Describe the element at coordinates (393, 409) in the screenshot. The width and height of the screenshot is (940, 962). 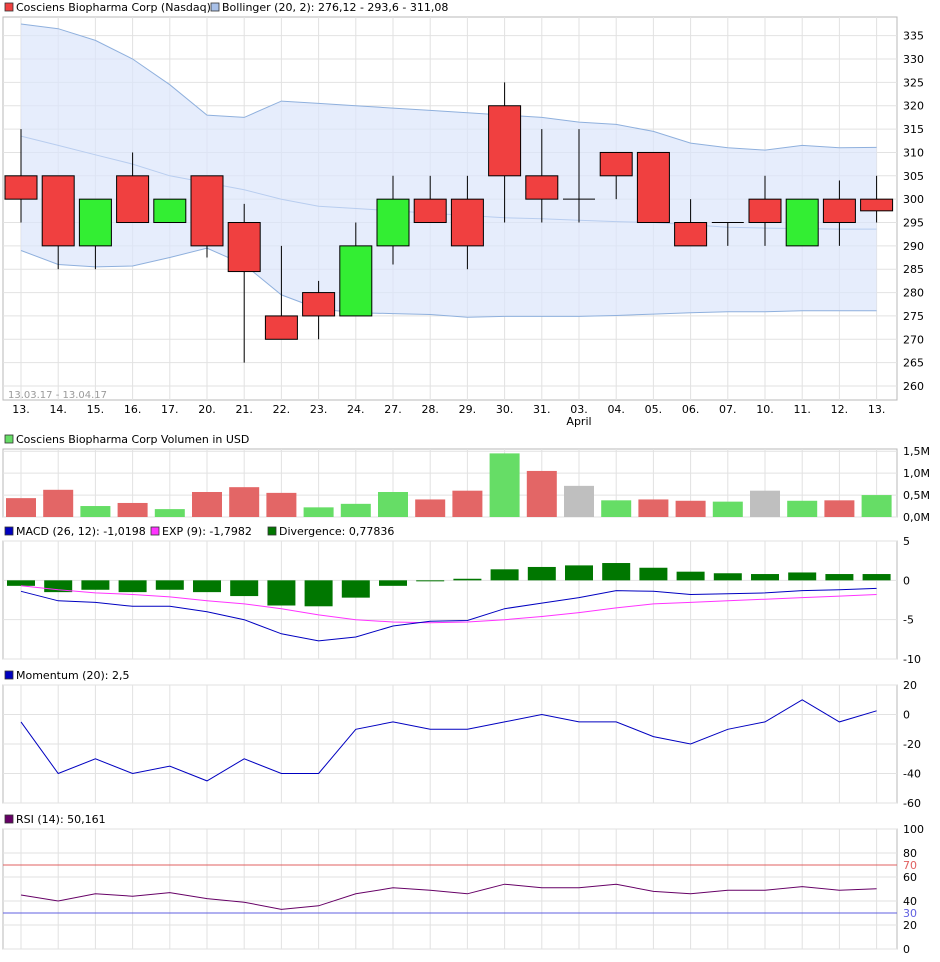
I see `x-tick-label: 27.` at that location.